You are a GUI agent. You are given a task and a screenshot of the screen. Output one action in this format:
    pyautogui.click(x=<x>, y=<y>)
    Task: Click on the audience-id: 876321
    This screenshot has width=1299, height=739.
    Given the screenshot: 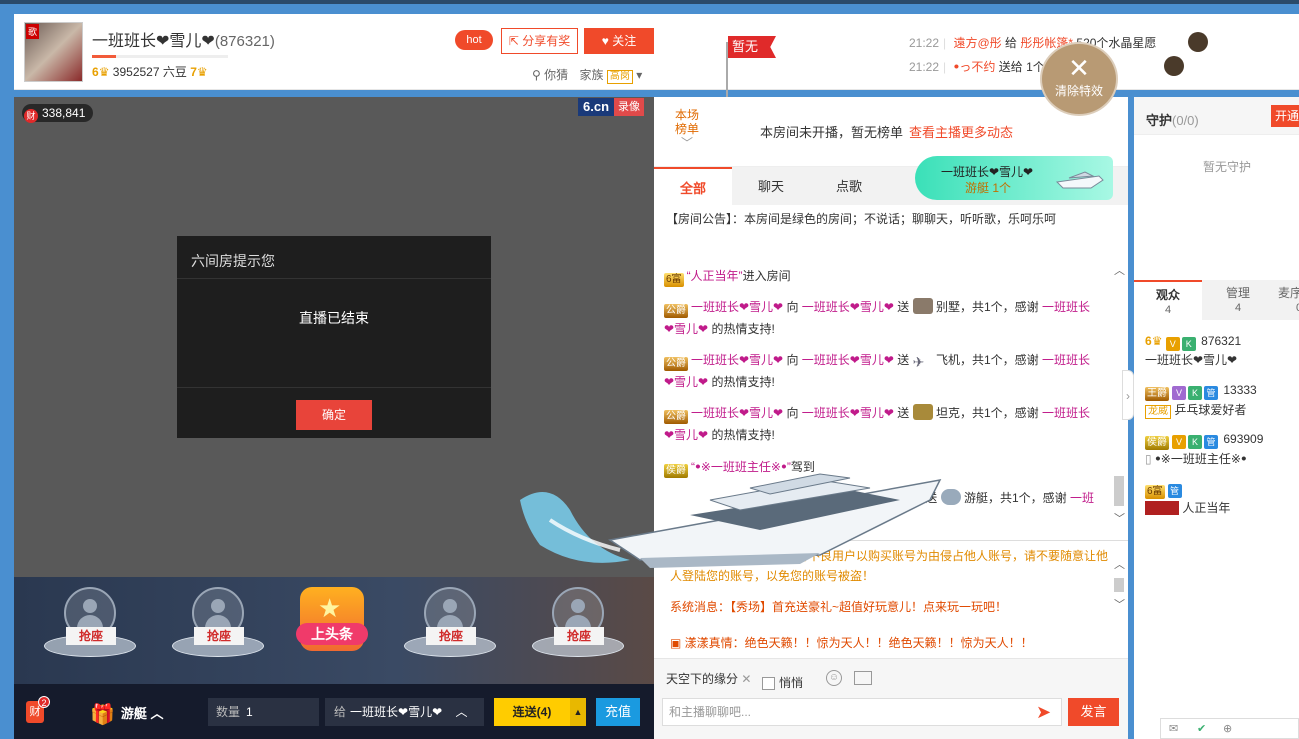 What is the action you would take?
    pyautogui.click(x=1221, y=341)
    